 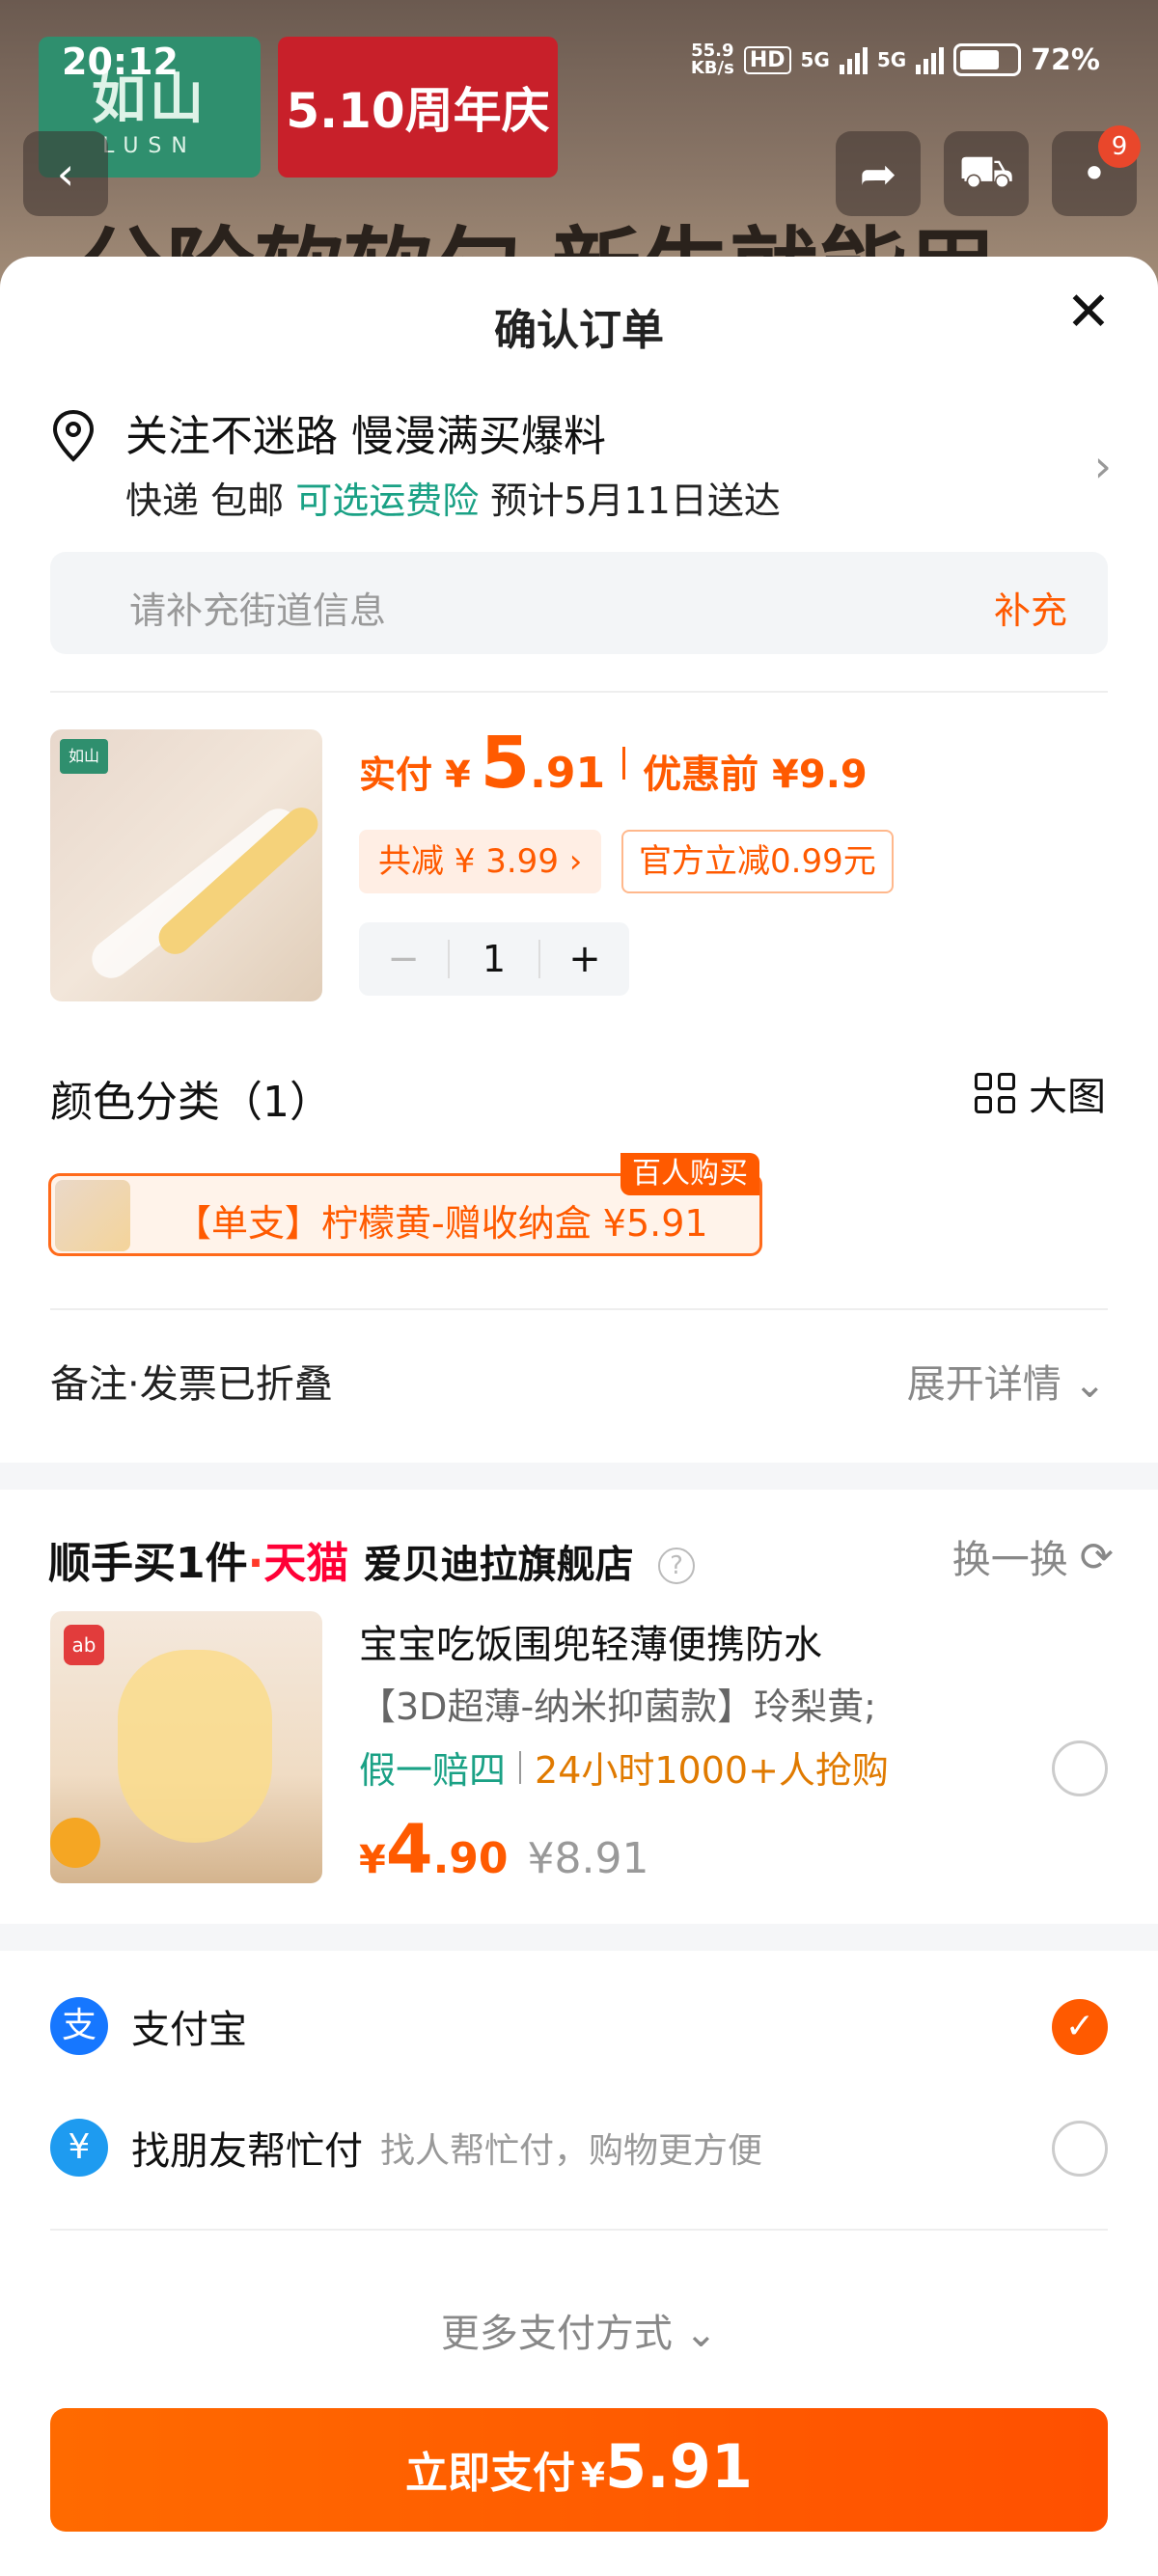 What do you see at coordinates (1096, 170) in the screenshot?
I see `more-button: • 9` at bounding box center [1096, 170].